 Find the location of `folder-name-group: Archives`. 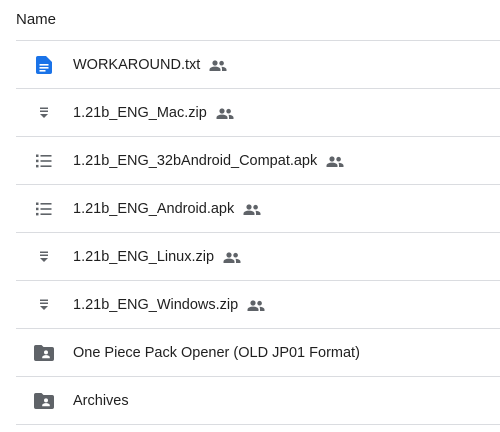

folder-name-group: Archives is located at coordinates (101, 401).